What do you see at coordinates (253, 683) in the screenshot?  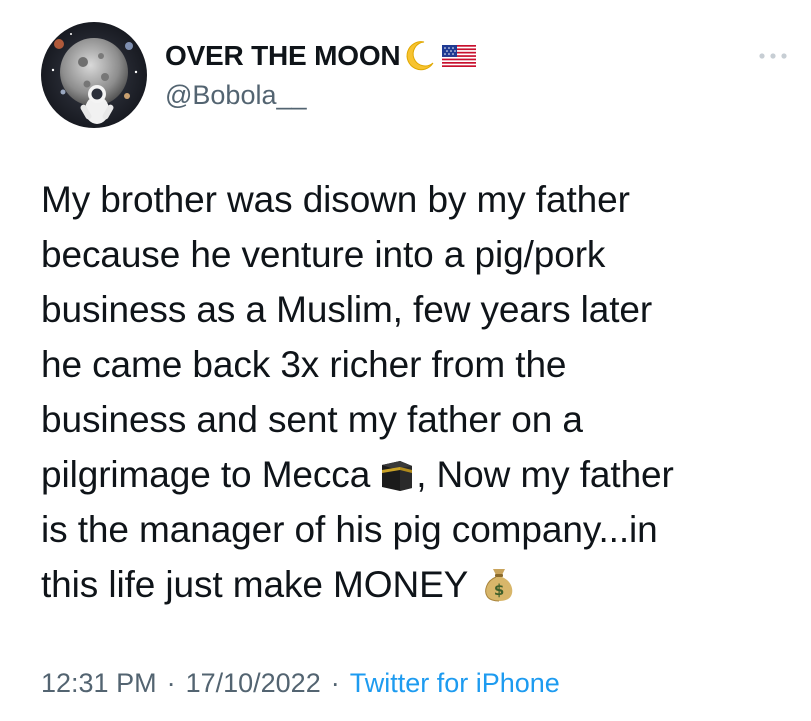 I see `tweet-date: 17/10/2022` at bounding box center [253, 683].